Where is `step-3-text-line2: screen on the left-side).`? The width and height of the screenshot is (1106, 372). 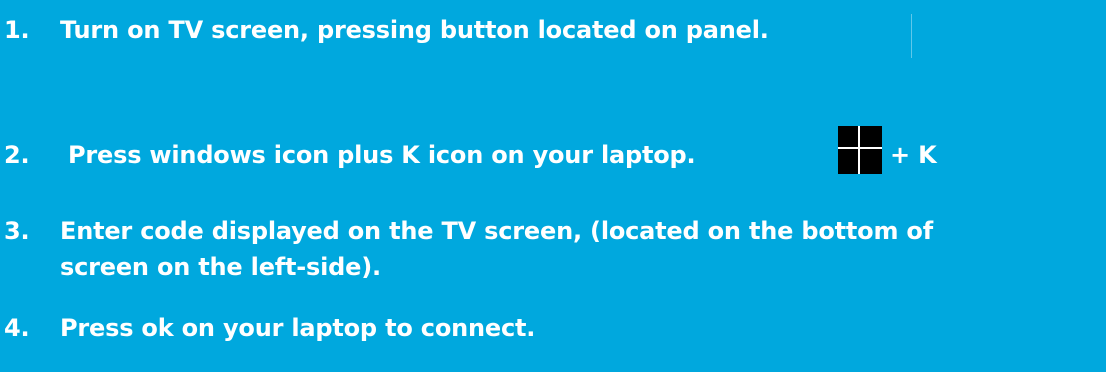 step-3-text-line2: screen on the left-side). is located at coordinates (220, 267).